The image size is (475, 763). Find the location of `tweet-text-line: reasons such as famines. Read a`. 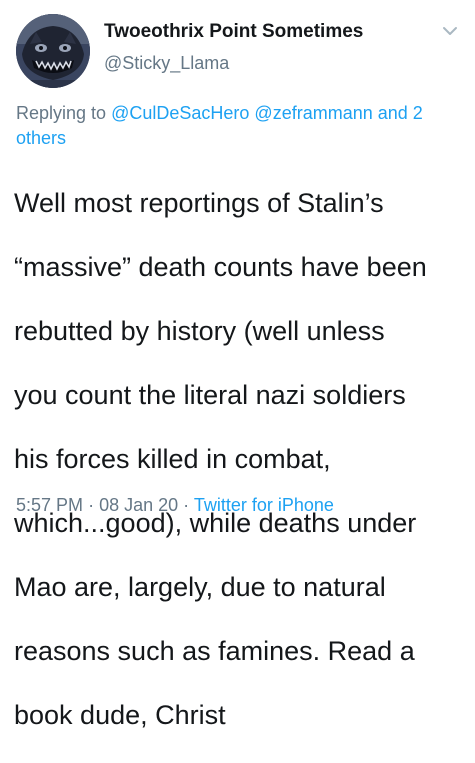

tweet-text-line: reasons such as famines. Read a is located at coordinates (214, 651).